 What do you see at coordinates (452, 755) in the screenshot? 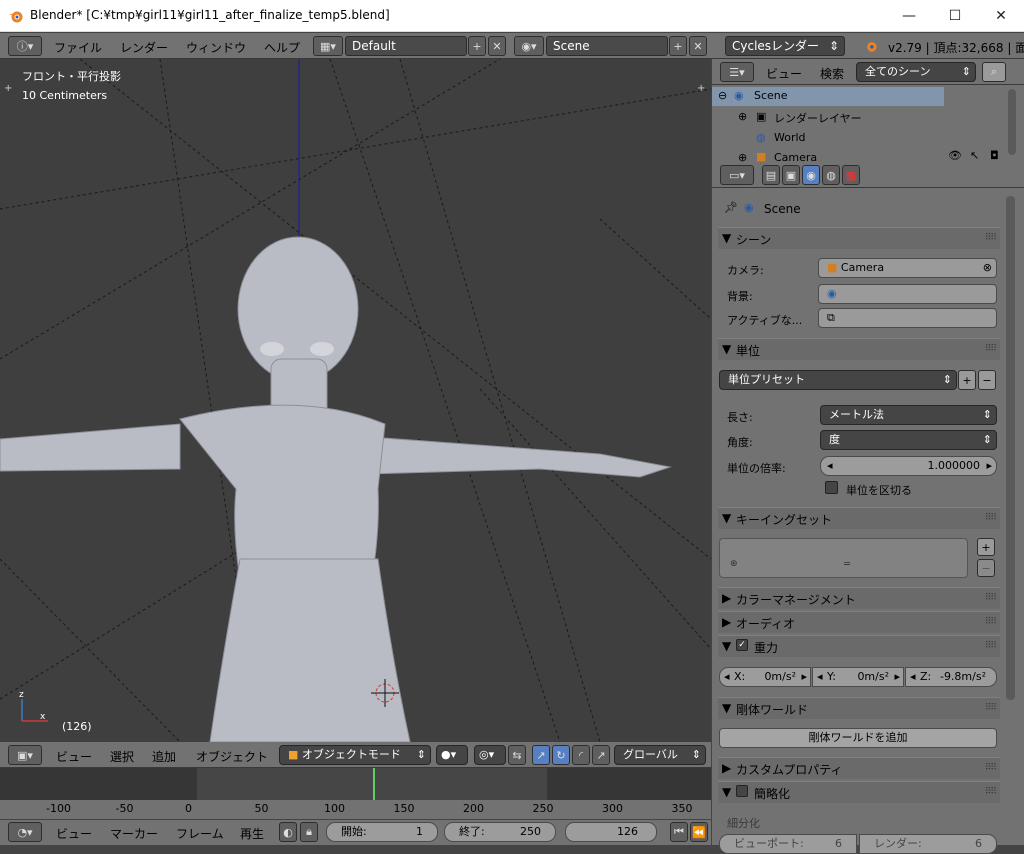
I see `shading-select: ●▾` at bounding box center [452, 755].